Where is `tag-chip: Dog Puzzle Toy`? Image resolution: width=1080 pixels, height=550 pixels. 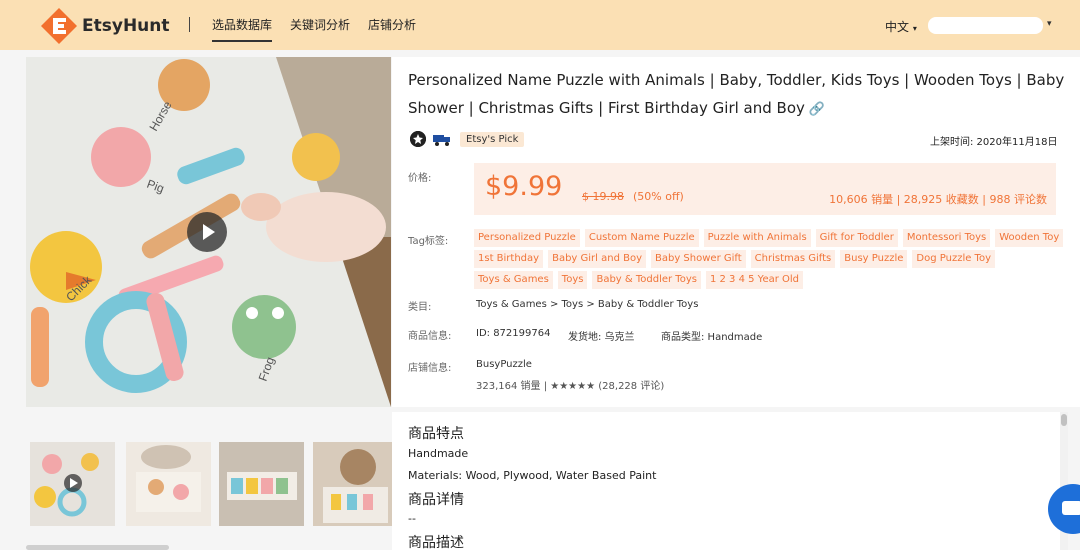 tag-chip: Dog Puzzle Toy is located at coordinates (953, 259).